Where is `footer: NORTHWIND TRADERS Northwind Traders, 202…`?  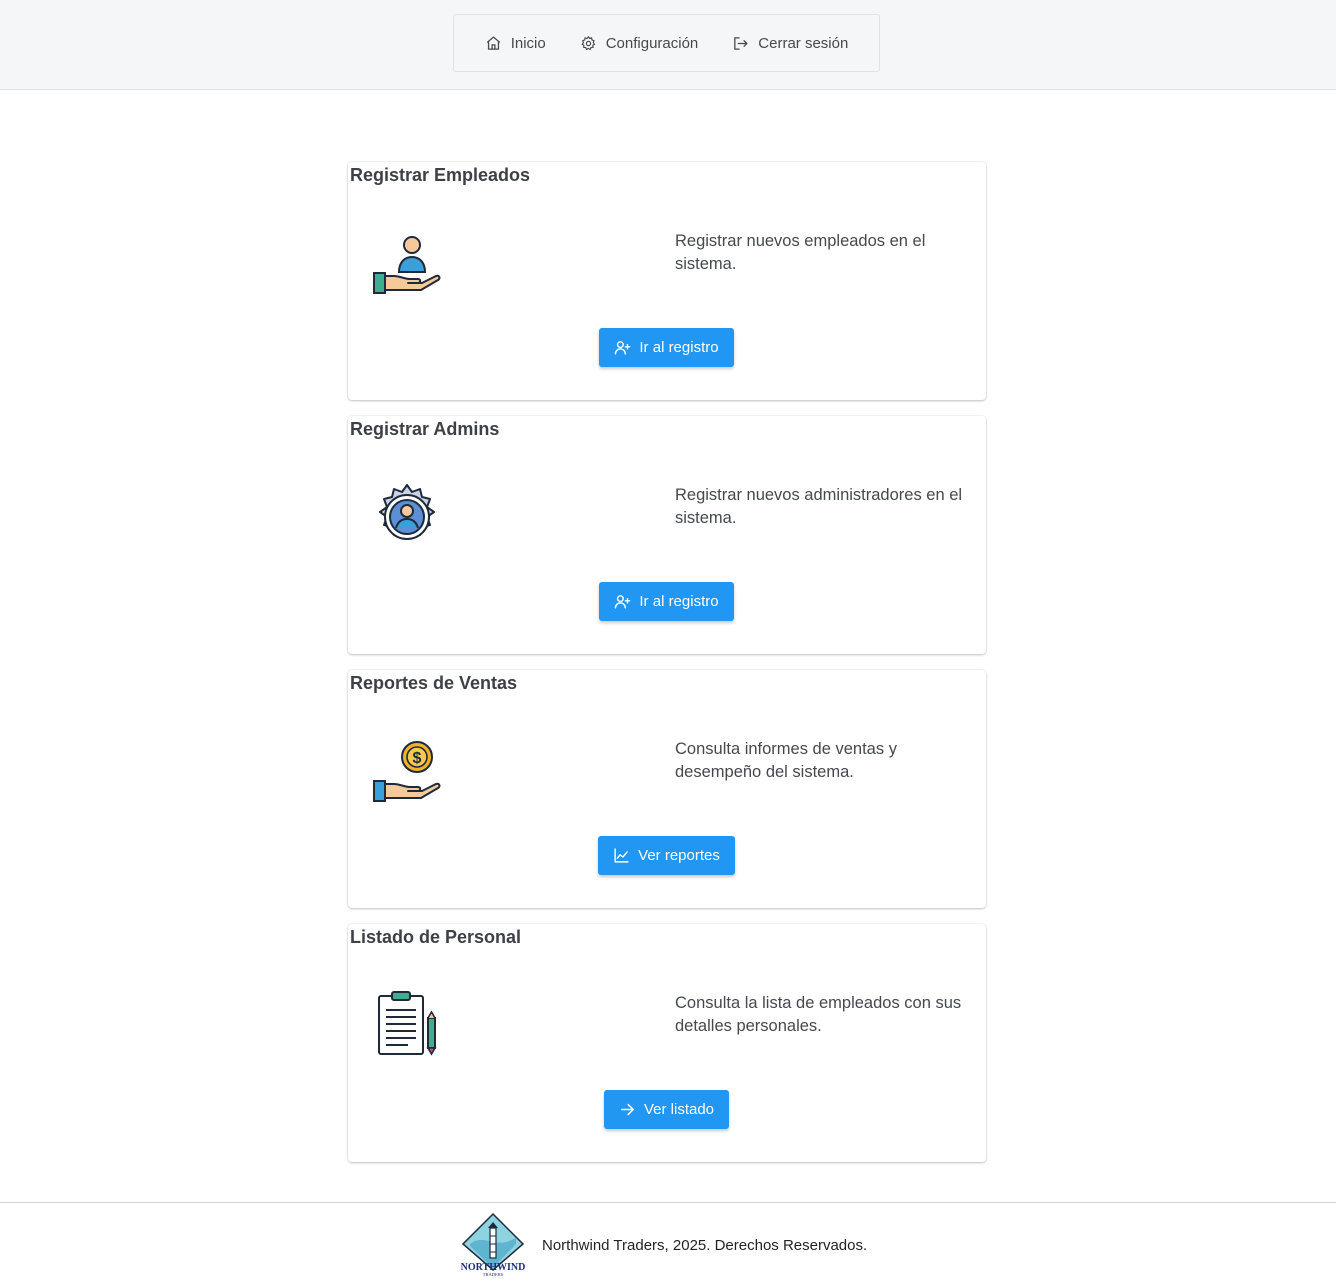
footer: NORTHWIND TRADERS Northwind Traders, 202… is located at coordinates (668, 1245).